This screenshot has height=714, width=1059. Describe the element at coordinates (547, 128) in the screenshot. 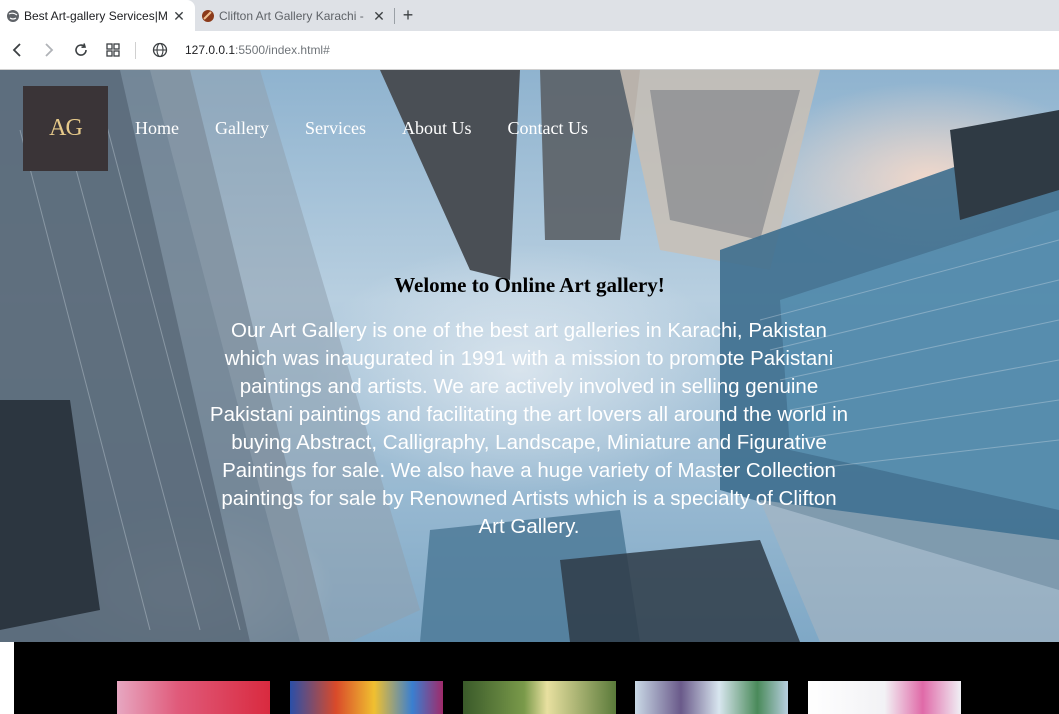

I see `nav-contact-link: Contact Us` at that location.